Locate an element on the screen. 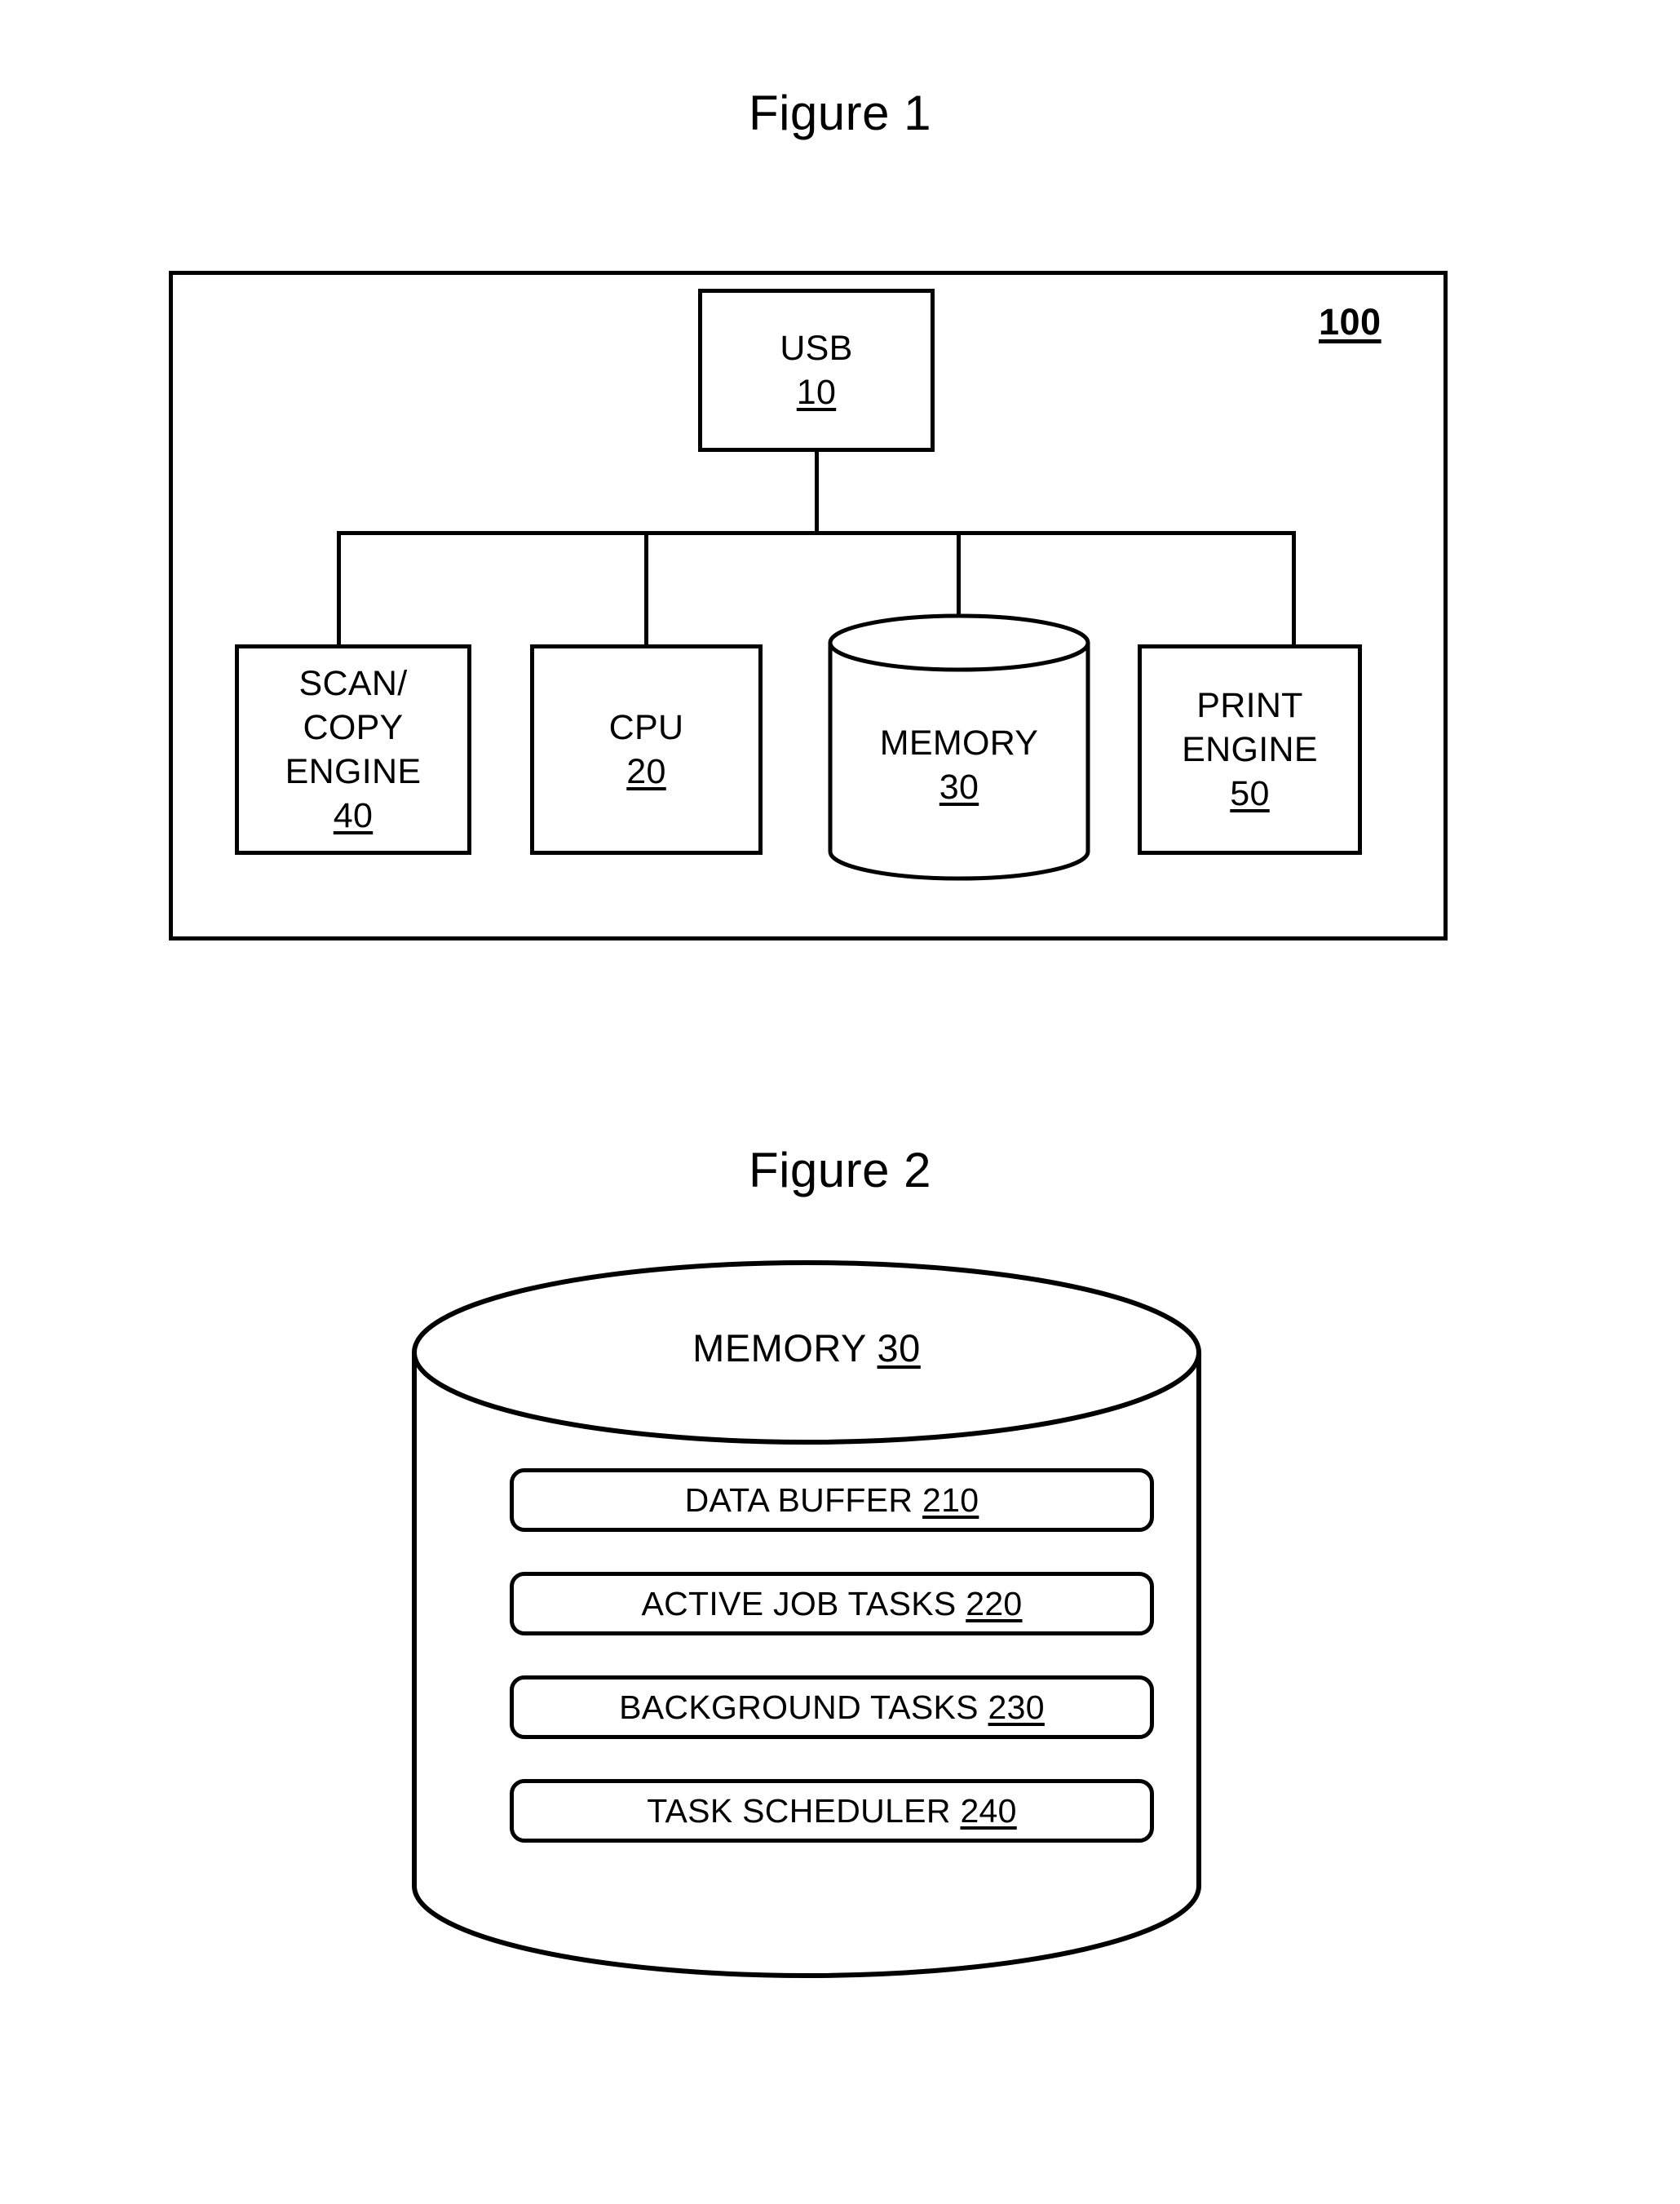 This screenshot has width=1680, height=2204. memory-component-background-tasks-ref: 230 is located at coordinates (1016, 1707).